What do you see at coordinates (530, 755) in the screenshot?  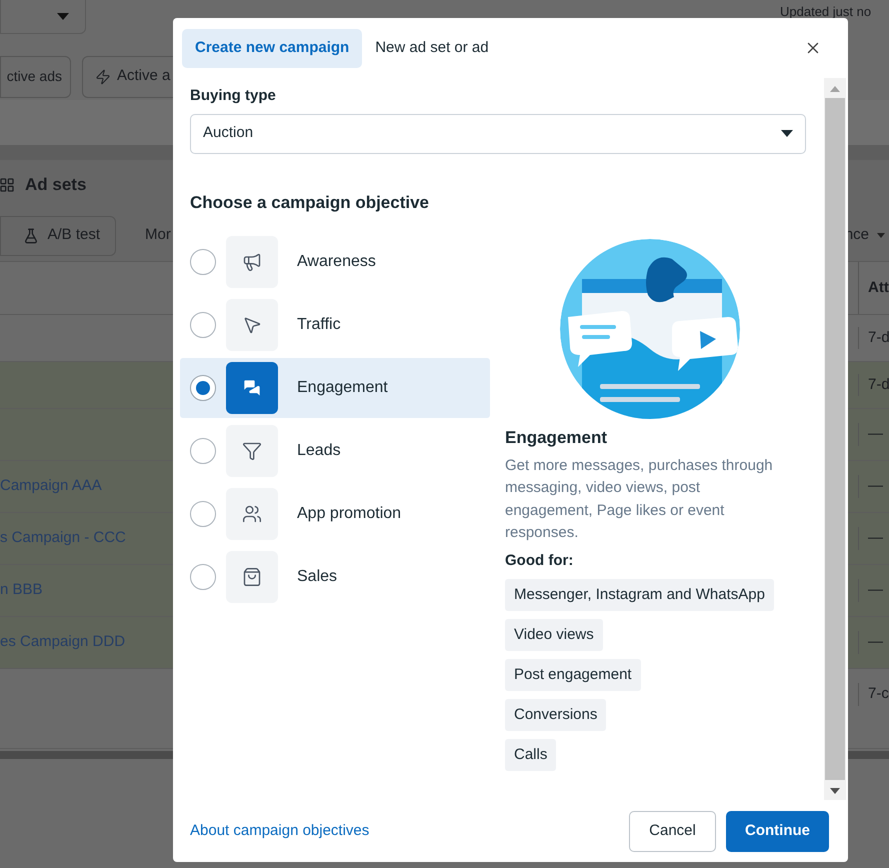 I see `use-case-tag: Calls` at bounding box center [530, 755].